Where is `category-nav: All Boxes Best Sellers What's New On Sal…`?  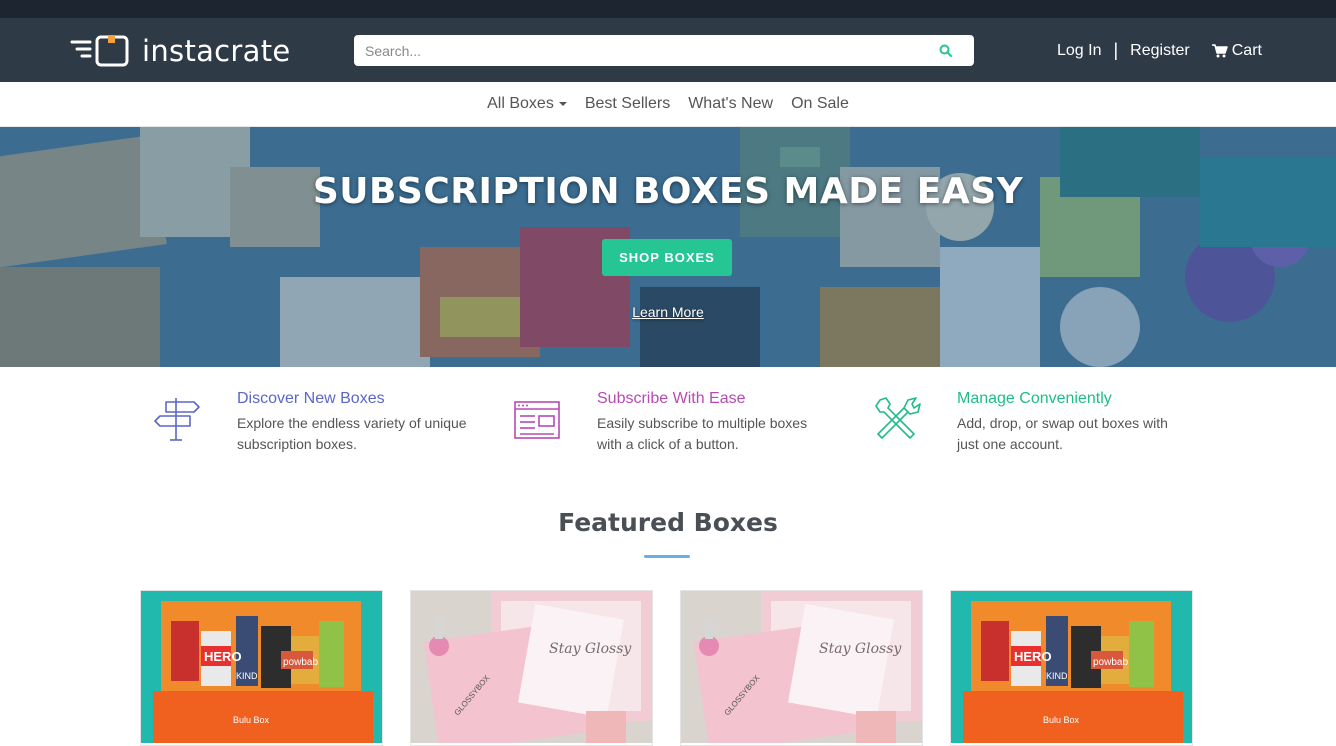
category-nav: All Boxes Best Sellers What's New On Sal… is located at coordinates (668, 104).